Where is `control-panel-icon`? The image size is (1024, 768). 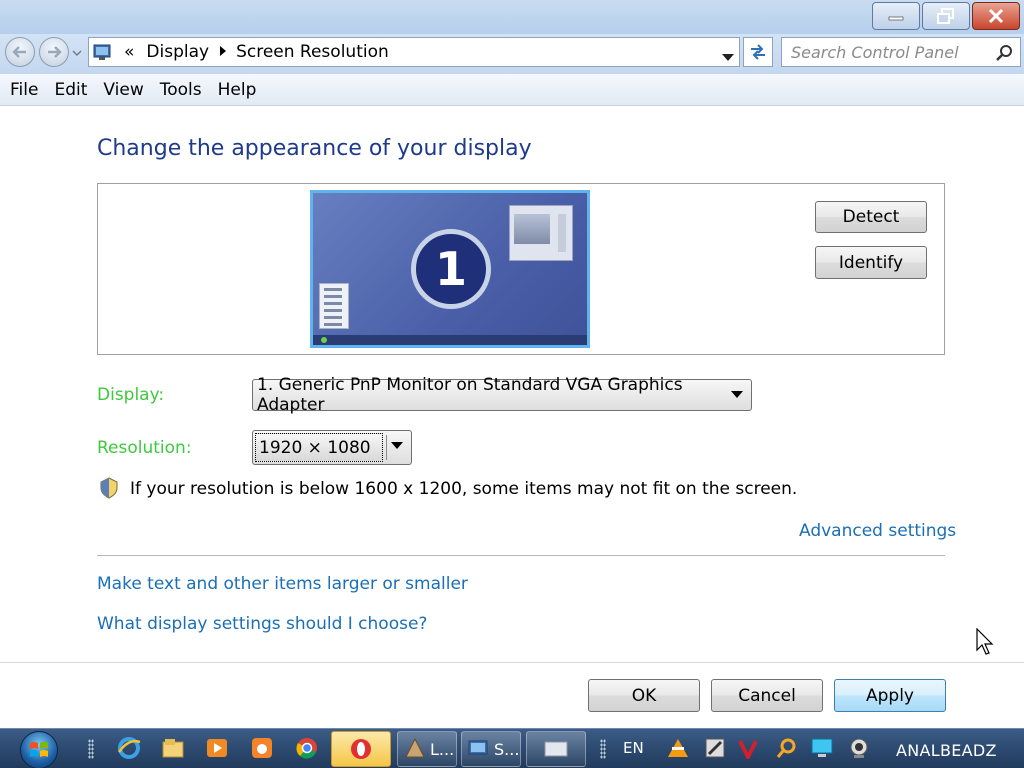
control-panel-icon is located at coordinates (102, 52).